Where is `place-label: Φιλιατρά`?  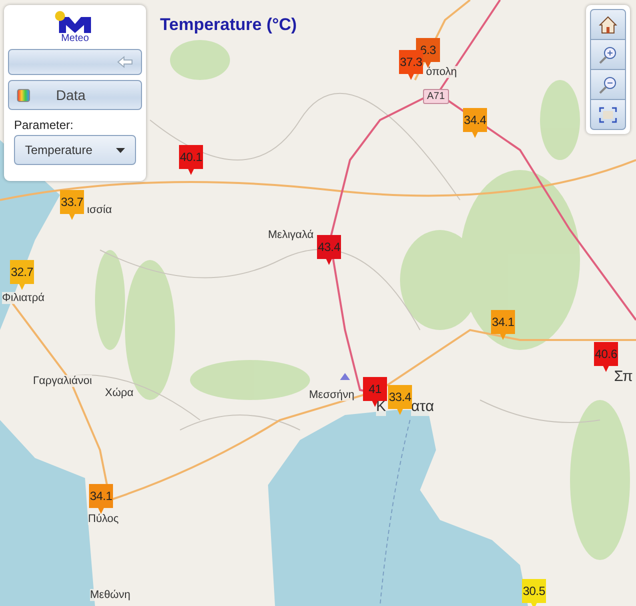
place-label: Φιλιατρά is located at coordinates (23, 298).